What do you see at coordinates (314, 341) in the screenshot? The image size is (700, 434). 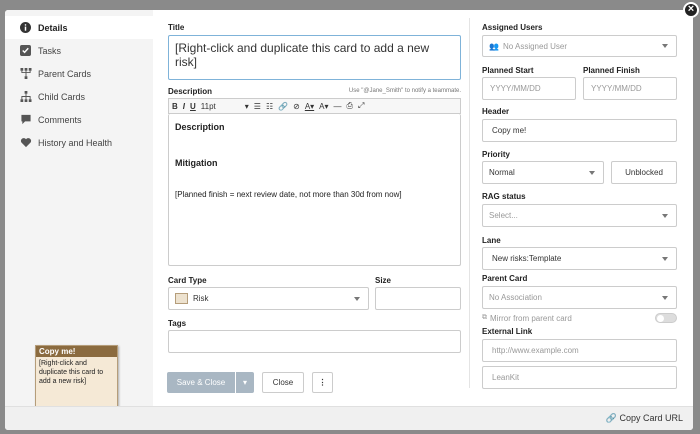 I see `tags-input` at bounding box center [314, 341].